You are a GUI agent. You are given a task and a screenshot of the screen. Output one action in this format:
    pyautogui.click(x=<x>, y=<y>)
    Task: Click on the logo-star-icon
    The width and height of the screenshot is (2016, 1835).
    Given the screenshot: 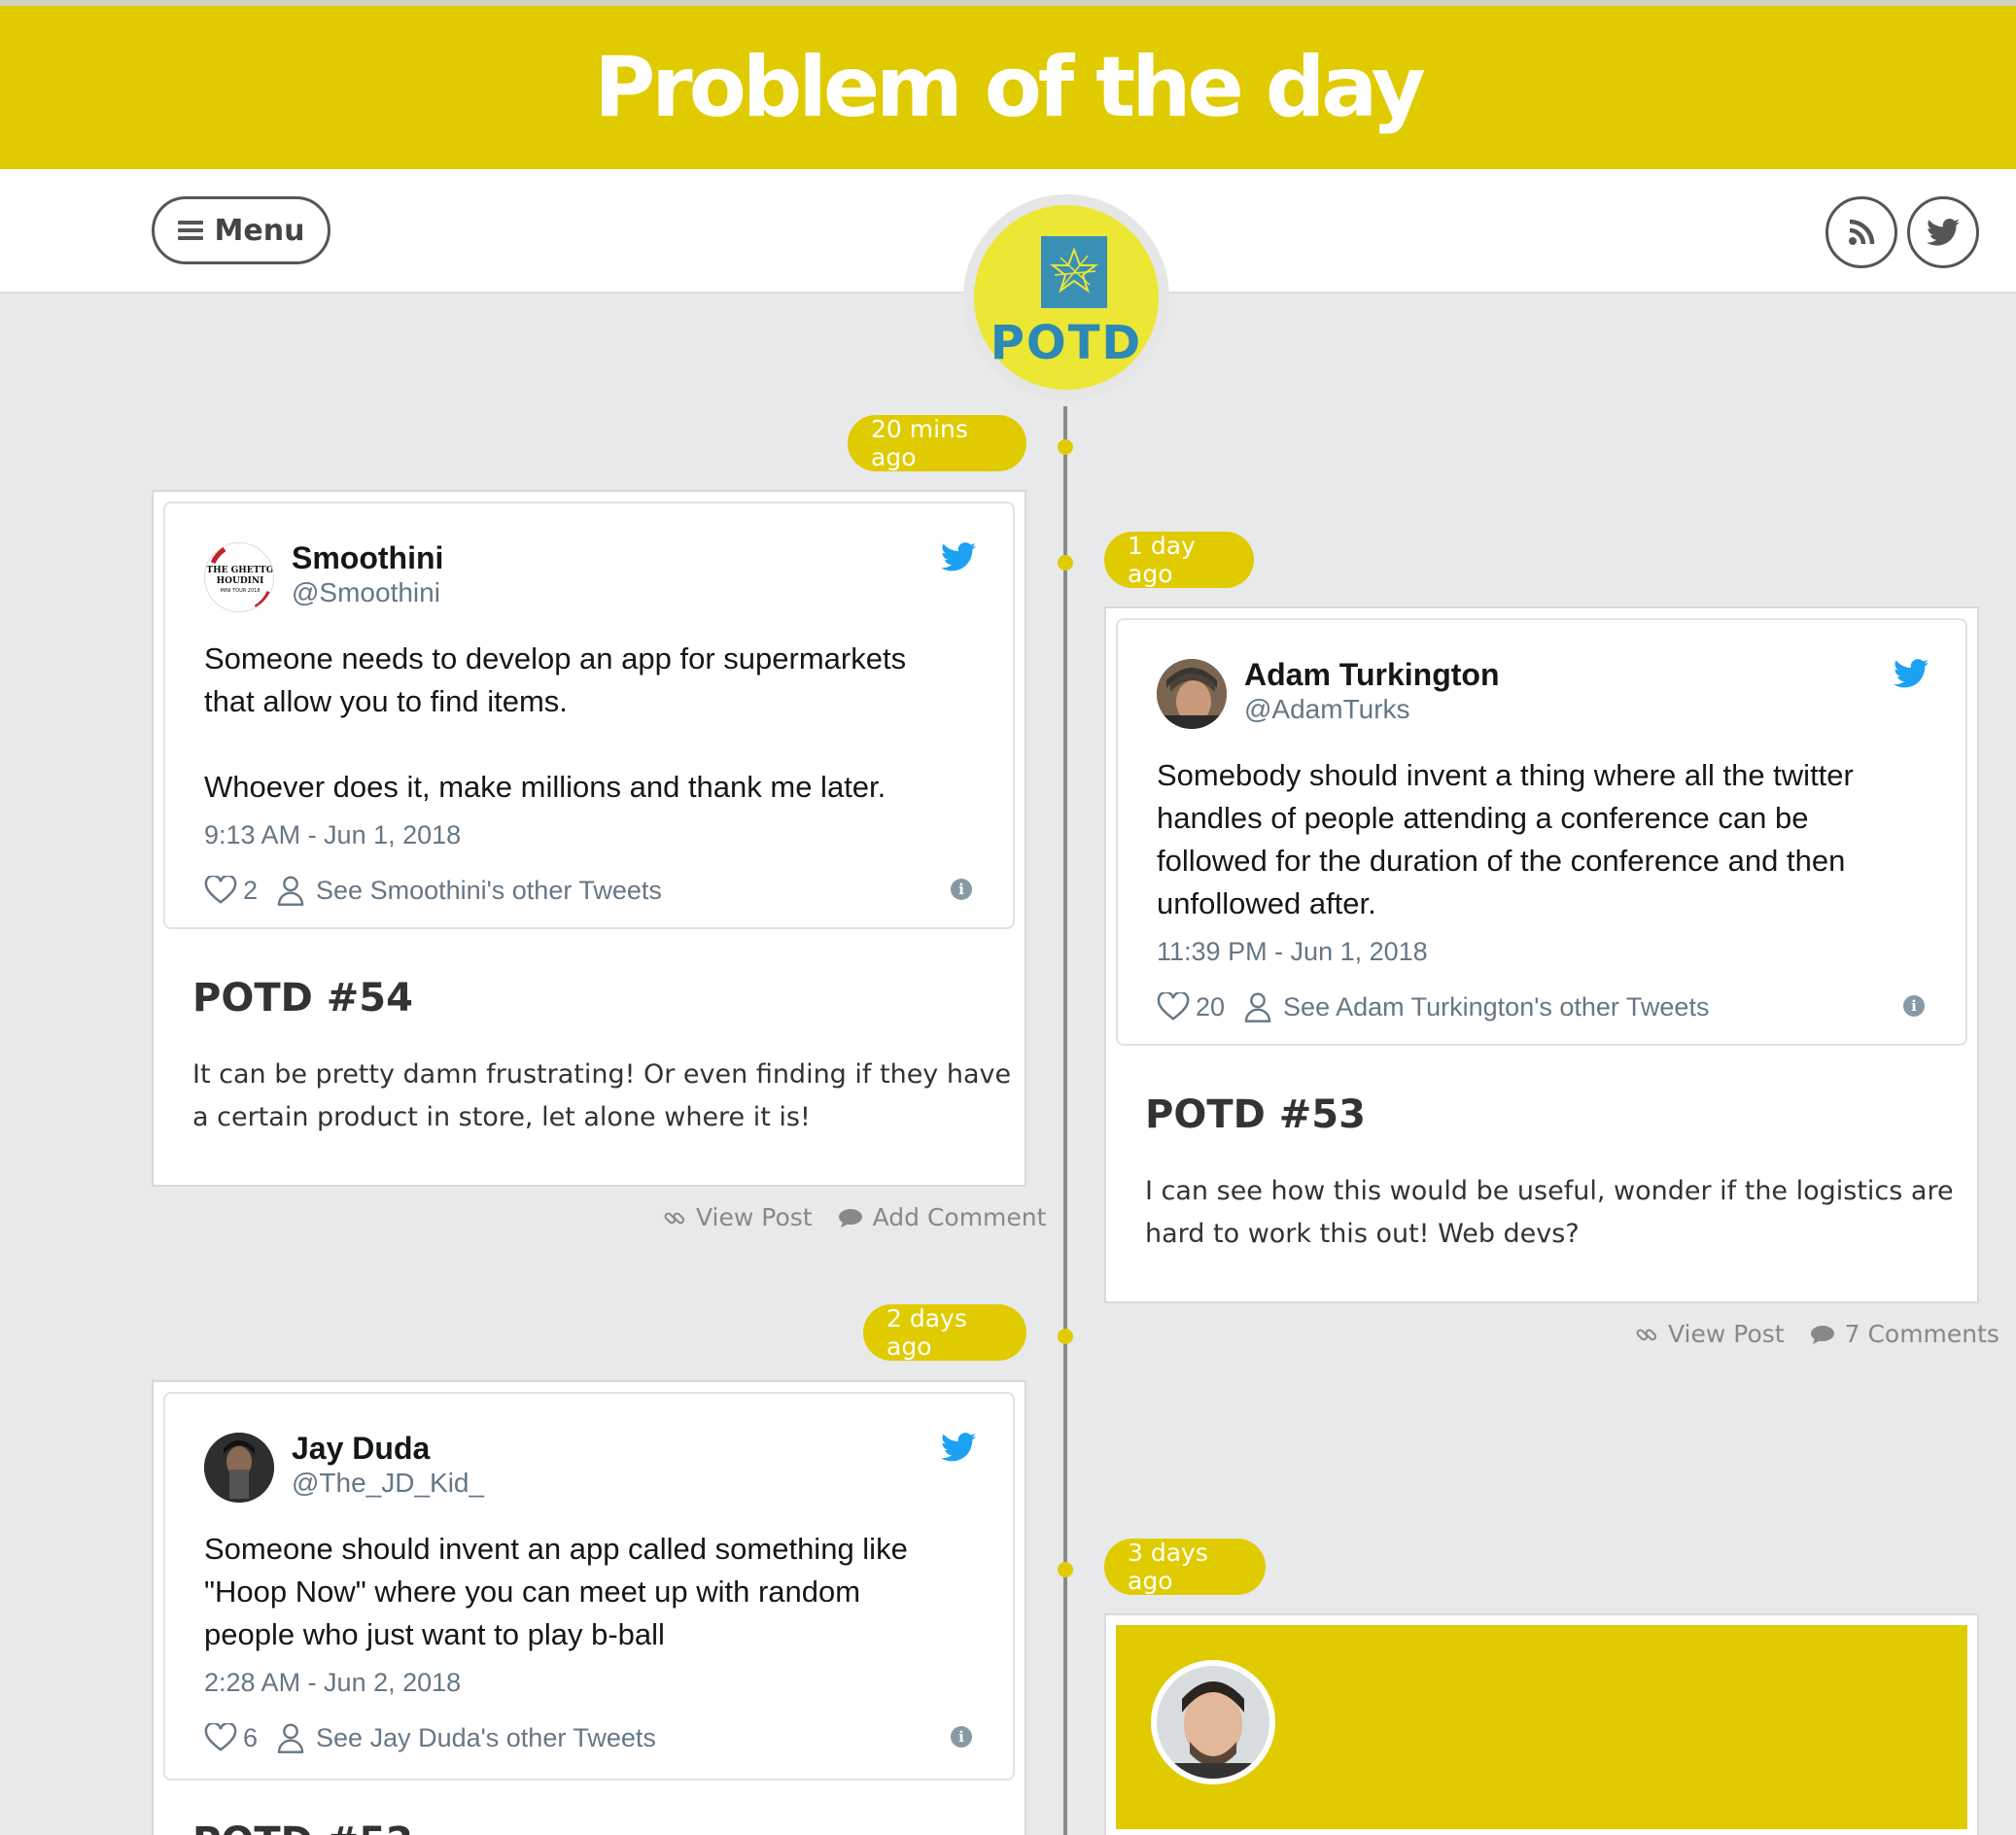 What is the action you would take?
    pyautogui.click(x=1074, y=272)
    